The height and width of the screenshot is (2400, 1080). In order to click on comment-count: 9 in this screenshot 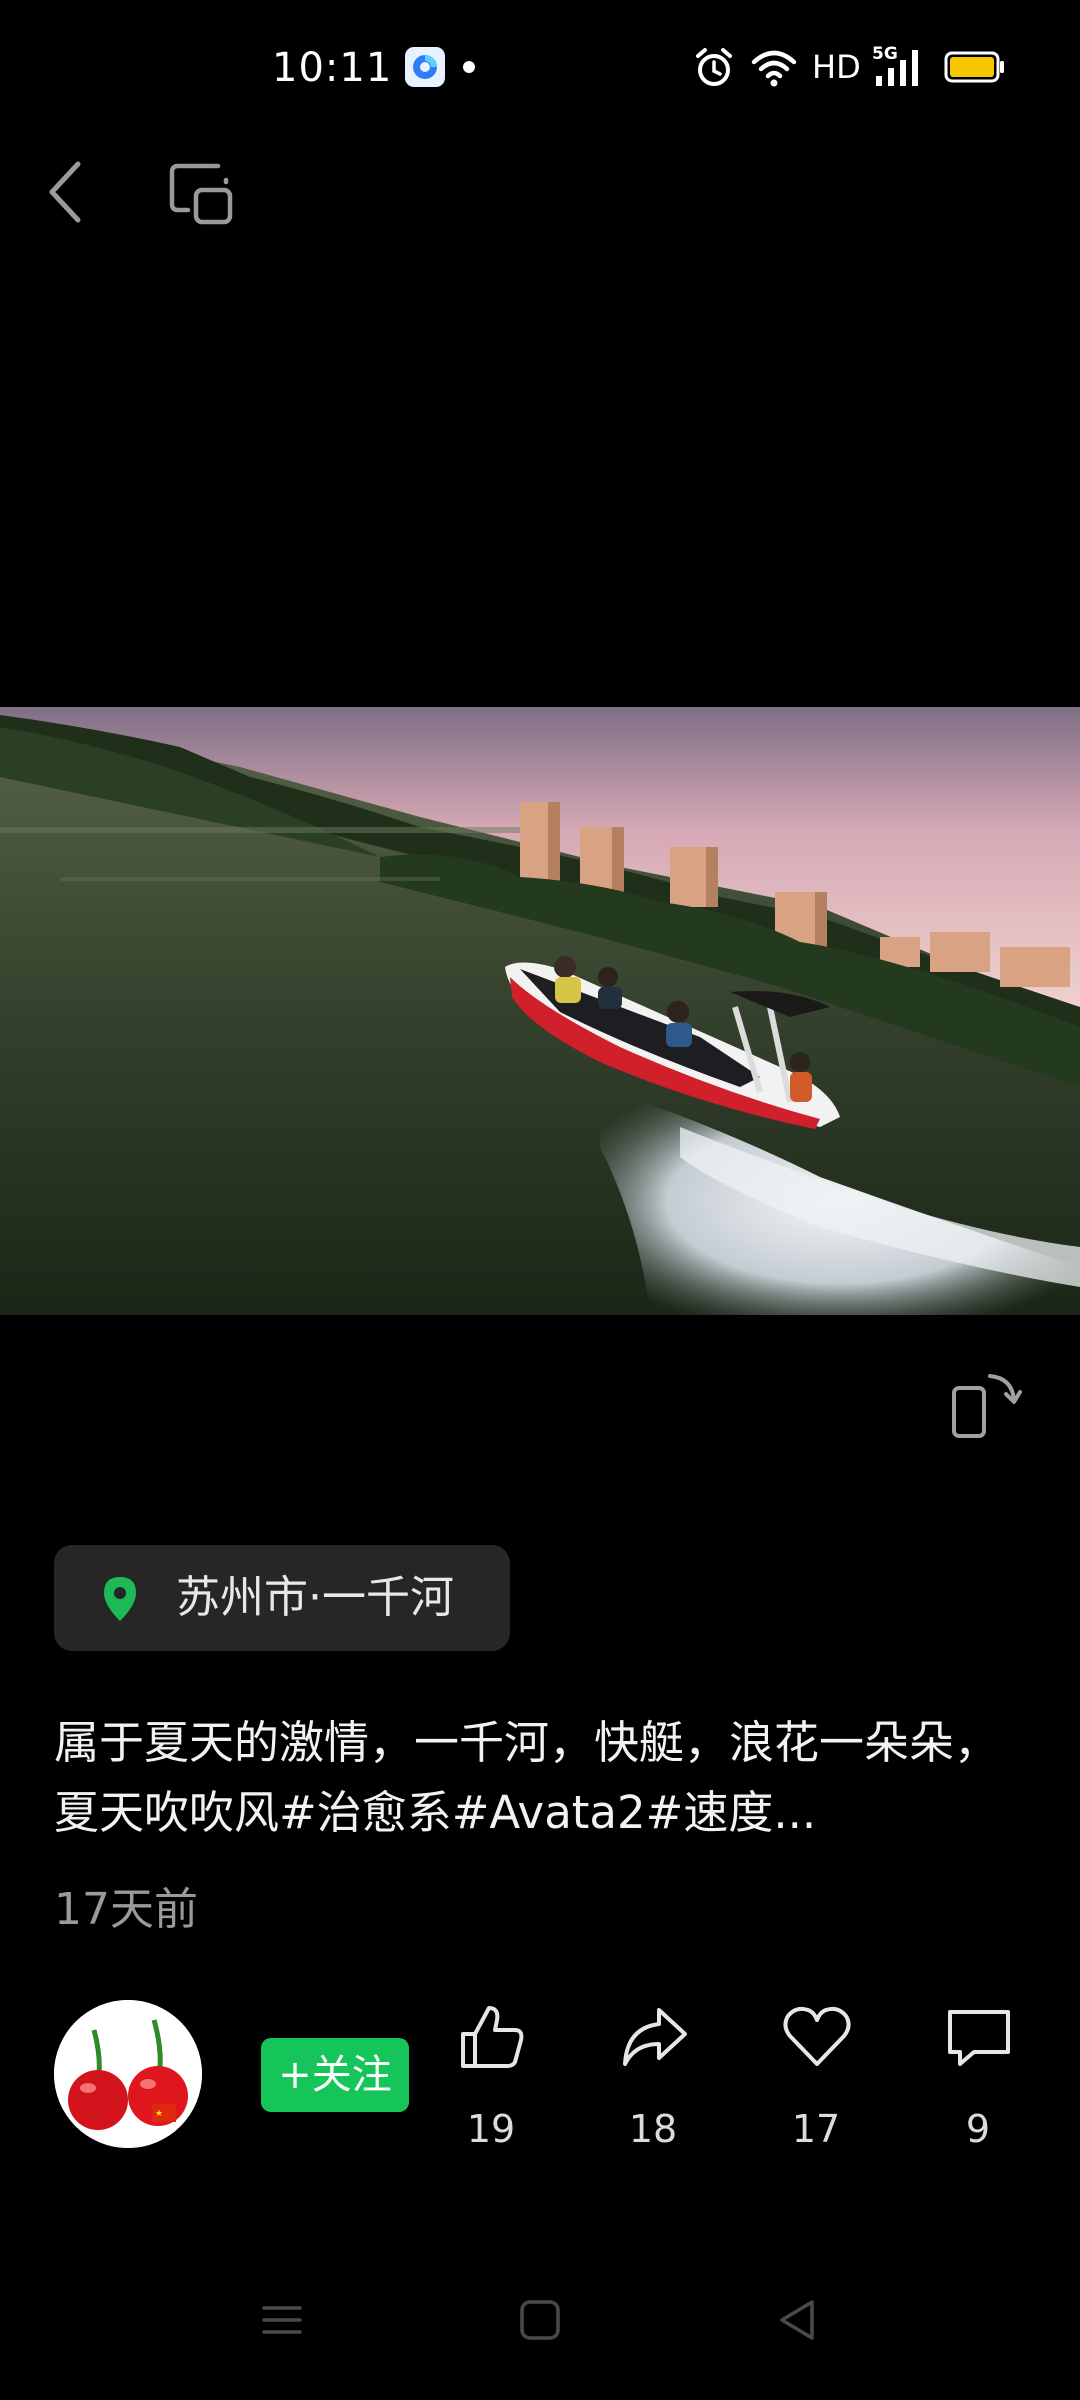, I will do `click(978, 2129)`.